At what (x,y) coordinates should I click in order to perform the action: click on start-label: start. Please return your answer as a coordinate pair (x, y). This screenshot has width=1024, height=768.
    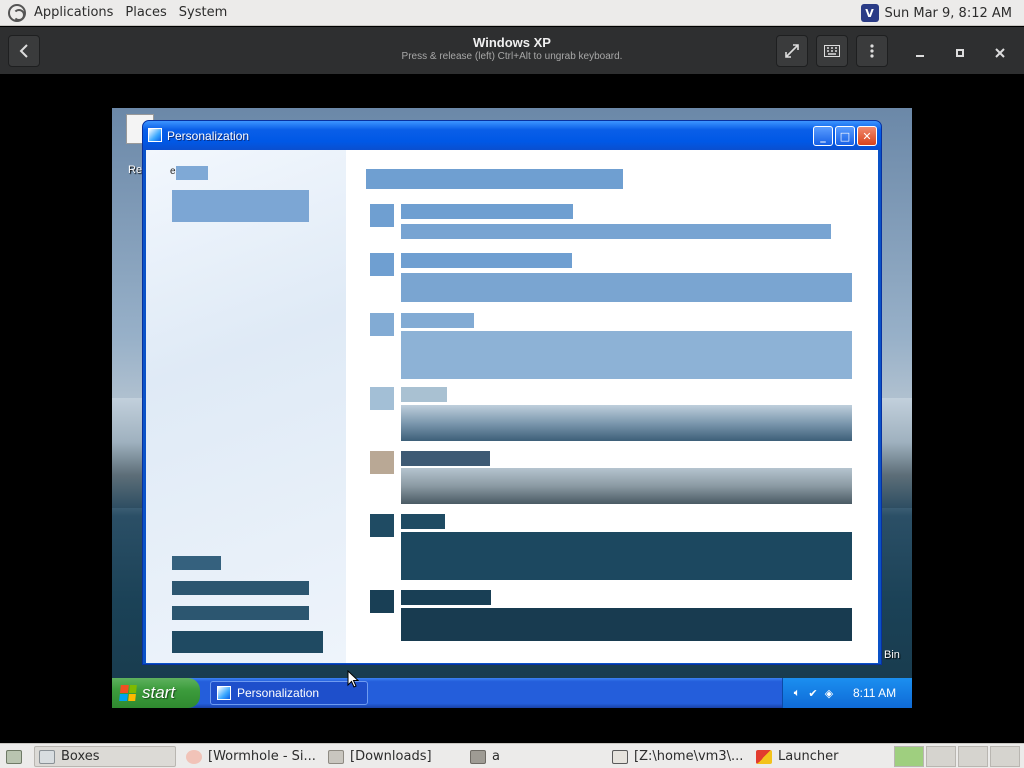
    Looking at the image, I should click on (159, 692).